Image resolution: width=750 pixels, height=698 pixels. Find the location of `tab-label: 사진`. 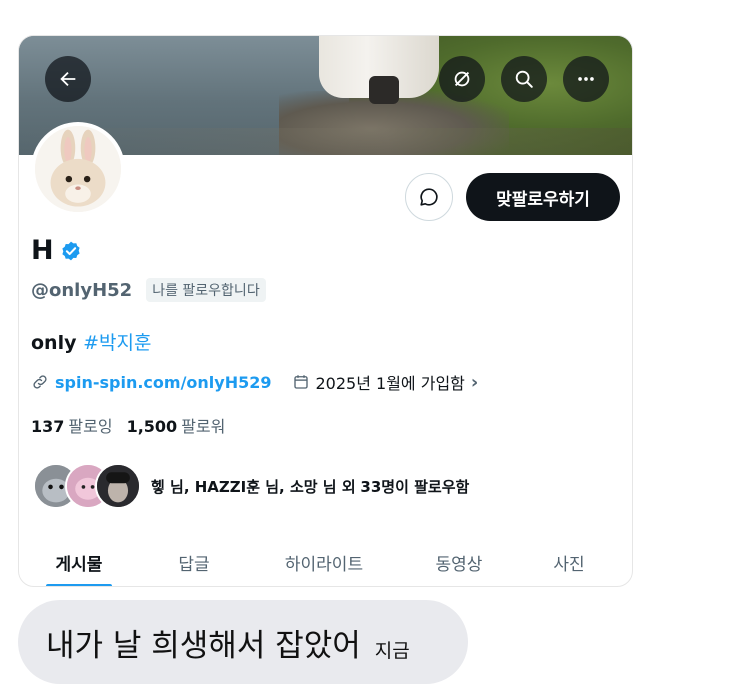

tab-label: 사진 is located at coordinates (569, 564).